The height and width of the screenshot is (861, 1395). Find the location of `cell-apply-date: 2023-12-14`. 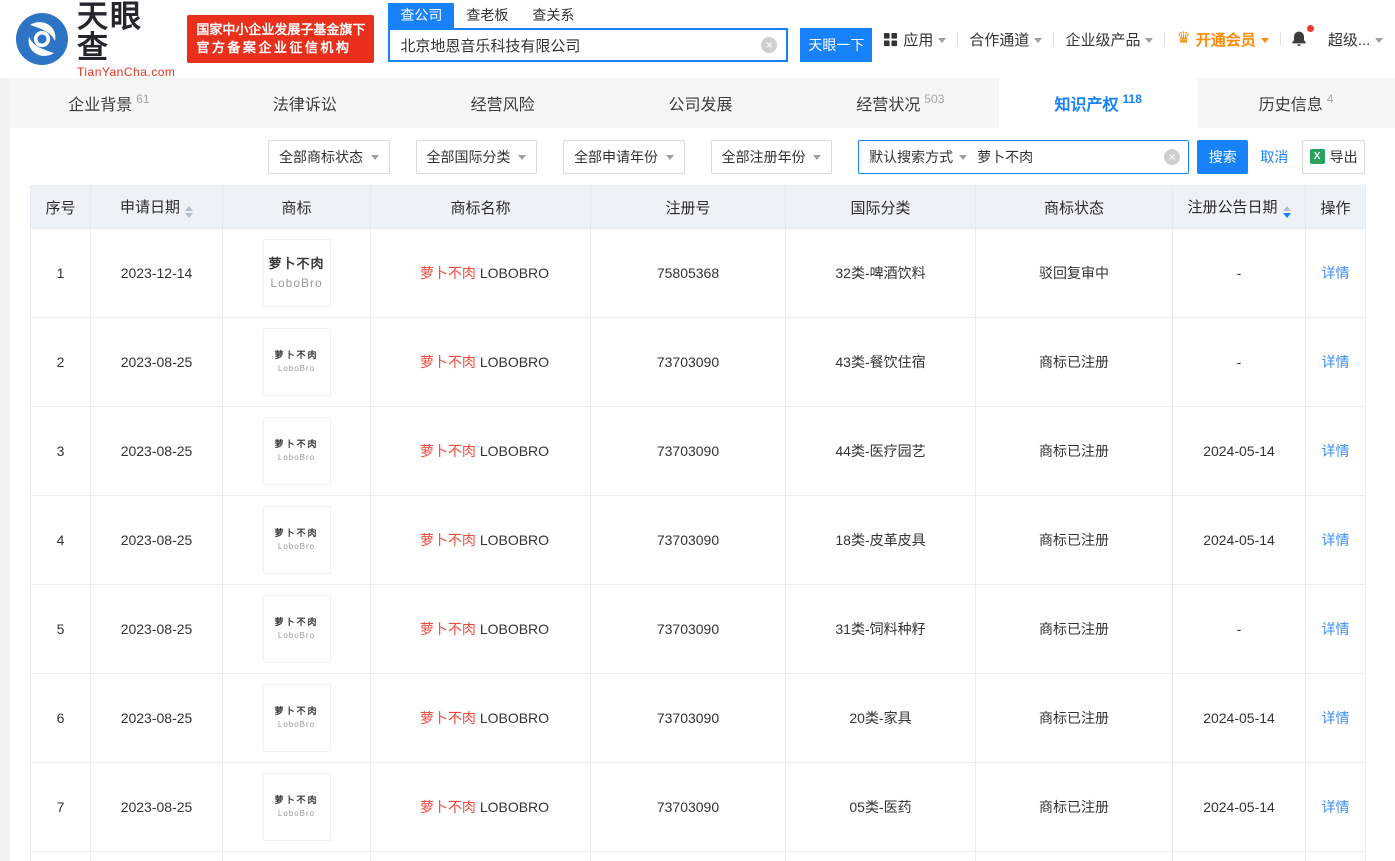

cell-apply-date: 2023-12-14 is located at coordinates (156, 273).